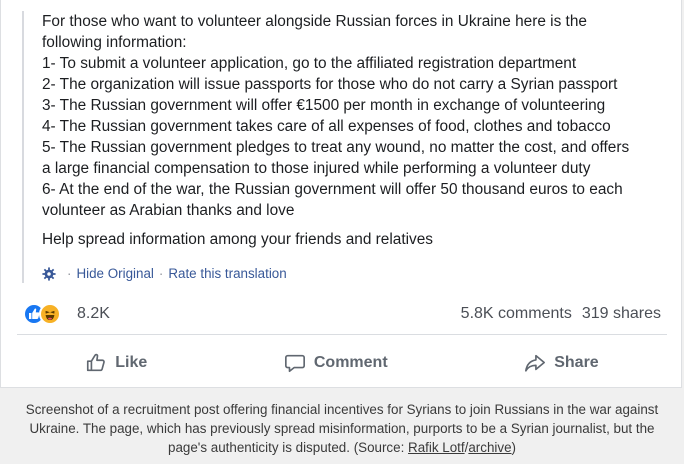 Image resolution: width=684 pixels, height=464 pixels. I want to click on engagement-stats: 8.2K 5.8K comments 319 shares, so click(342, 314).